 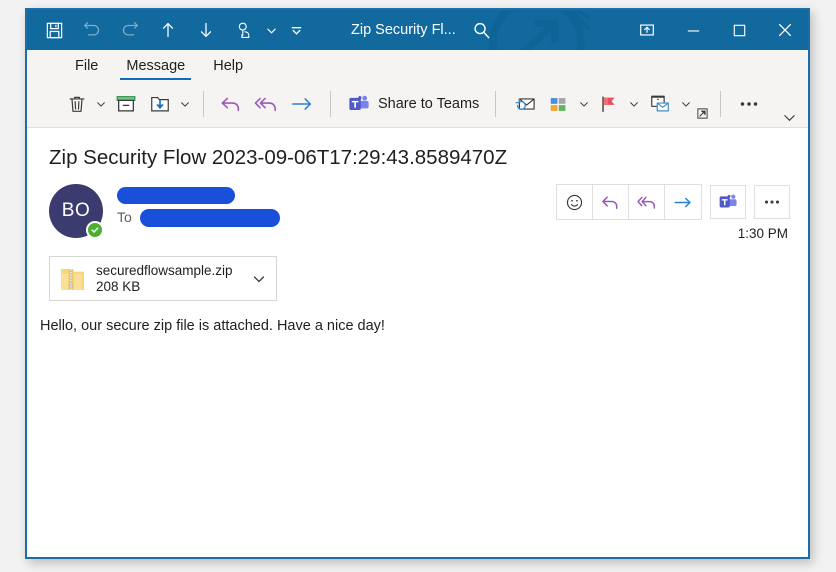 I want to click on move-button, so click(x=160, y=104).